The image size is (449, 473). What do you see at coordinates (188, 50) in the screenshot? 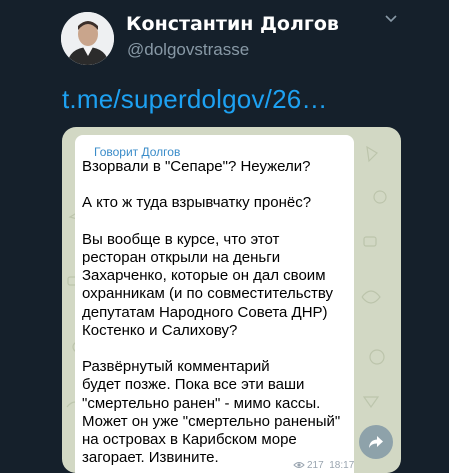
I see `author-handle: @dolgovstrasse` at bounding box center [188, 50].